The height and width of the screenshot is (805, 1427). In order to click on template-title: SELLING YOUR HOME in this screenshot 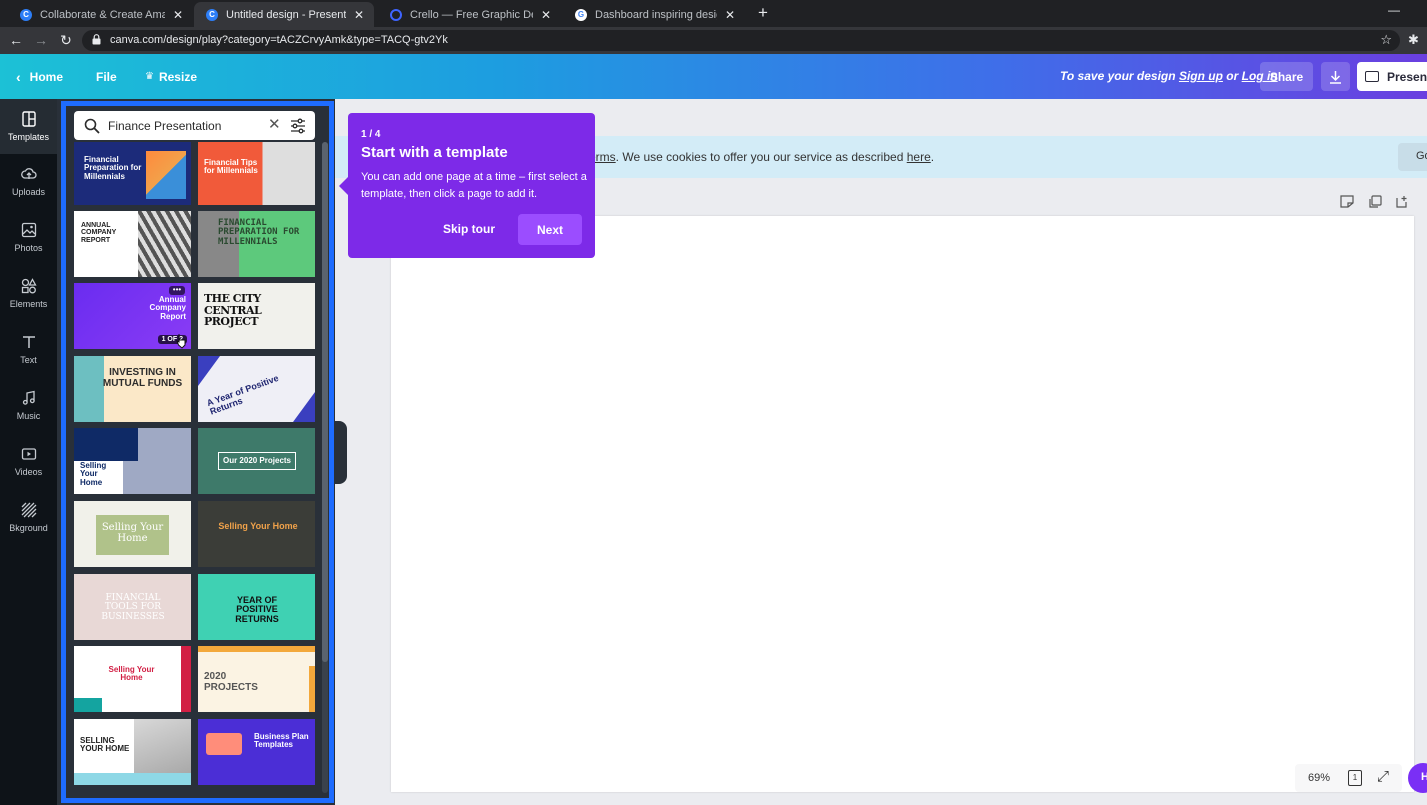, I will do `click(105, 745)`.